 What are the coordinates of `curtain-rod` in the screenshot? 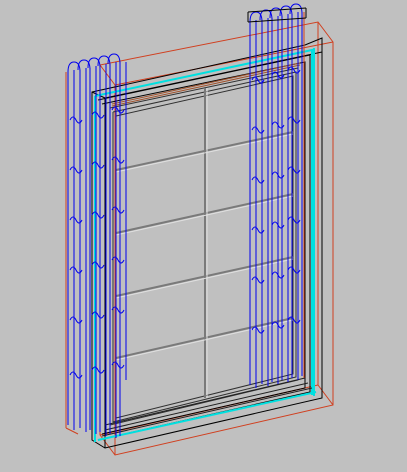 It's located at (277, 15).